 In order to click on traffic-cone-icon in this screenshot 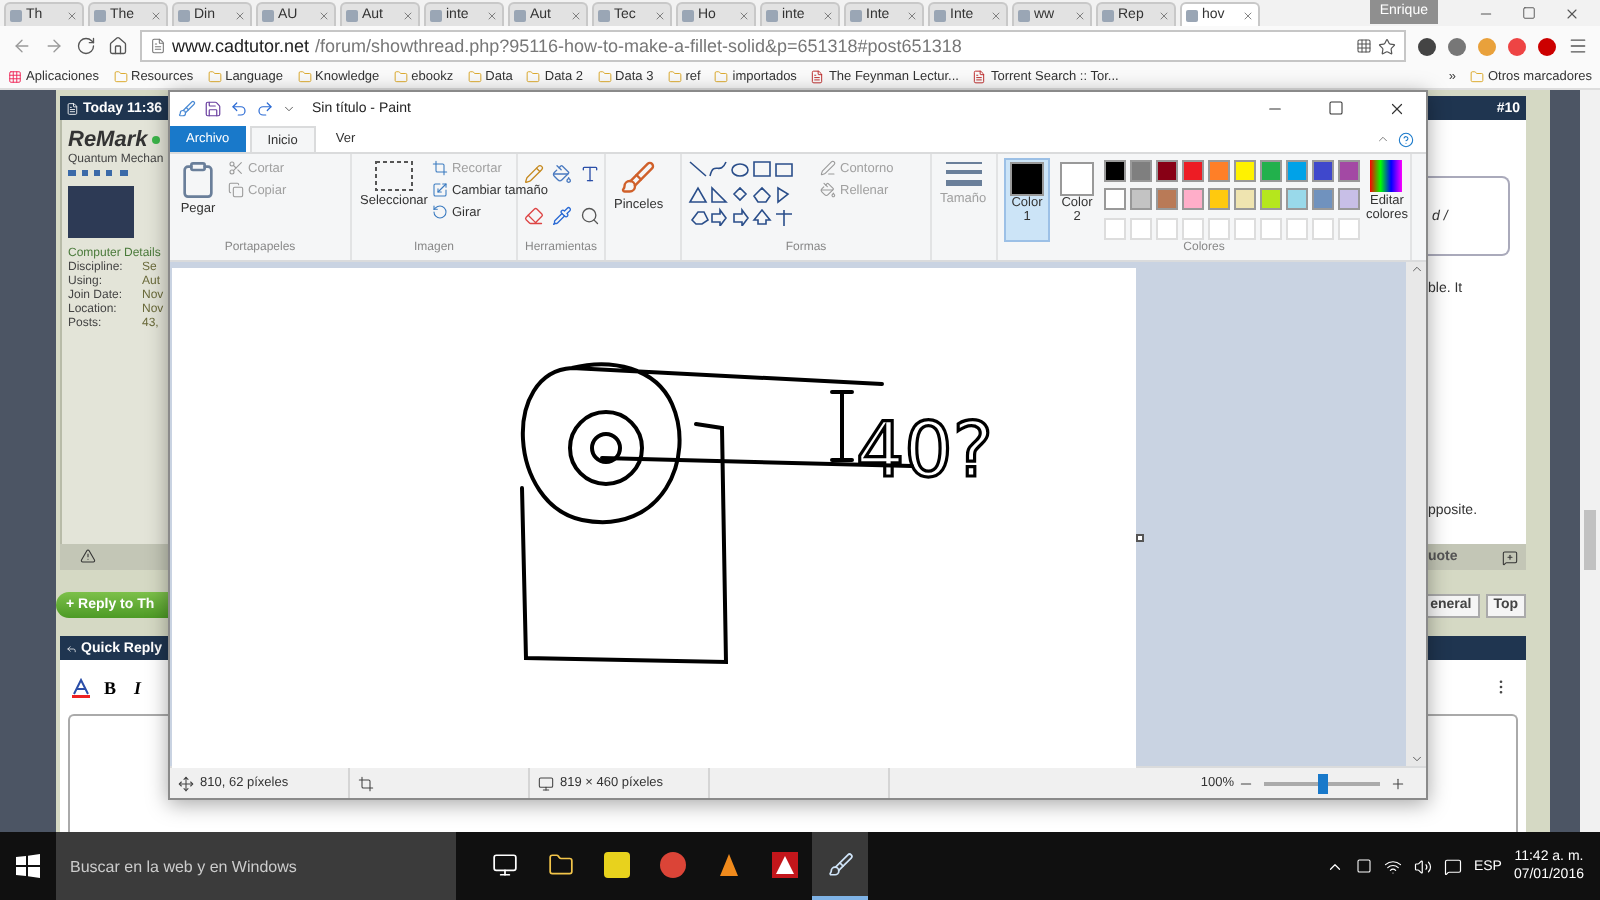, I will do `click(728, 864)`.